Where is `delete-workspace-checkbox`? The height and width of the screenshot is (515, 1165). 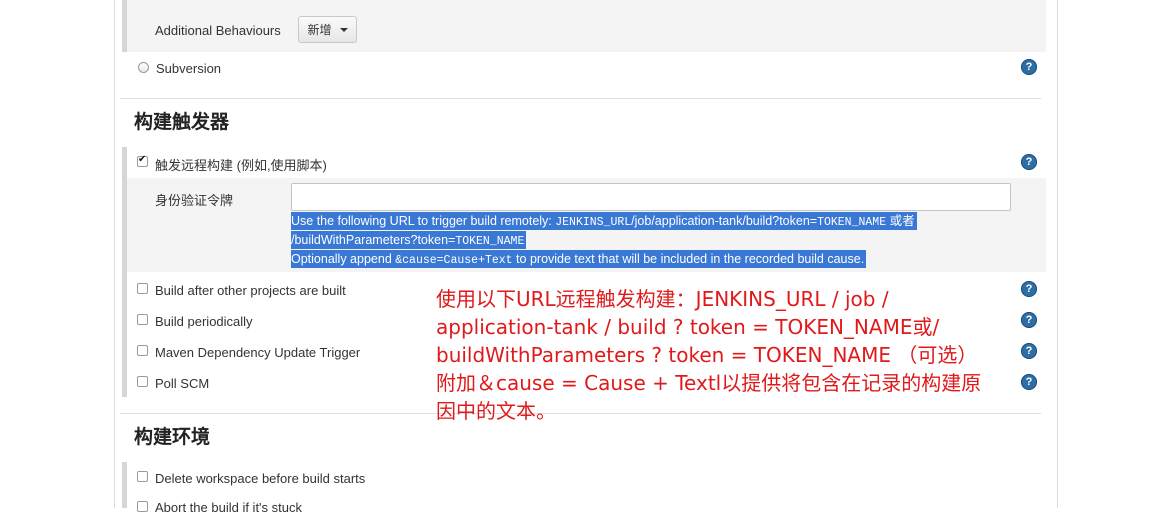 delete-workspace-checkbox is located at coordinates (142, 476).